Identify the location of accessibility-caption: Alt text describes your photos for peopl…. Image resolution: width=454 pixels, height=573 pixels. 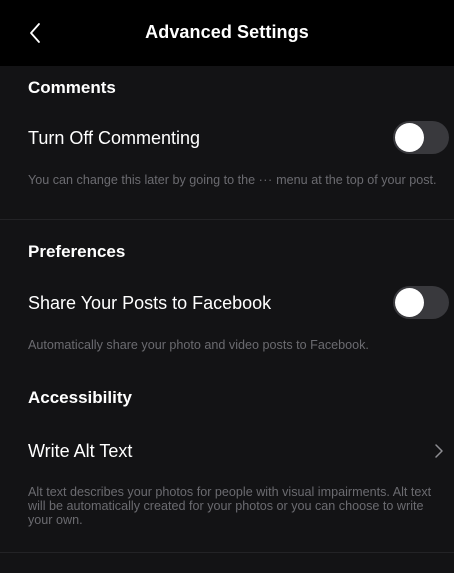
(230, 506).